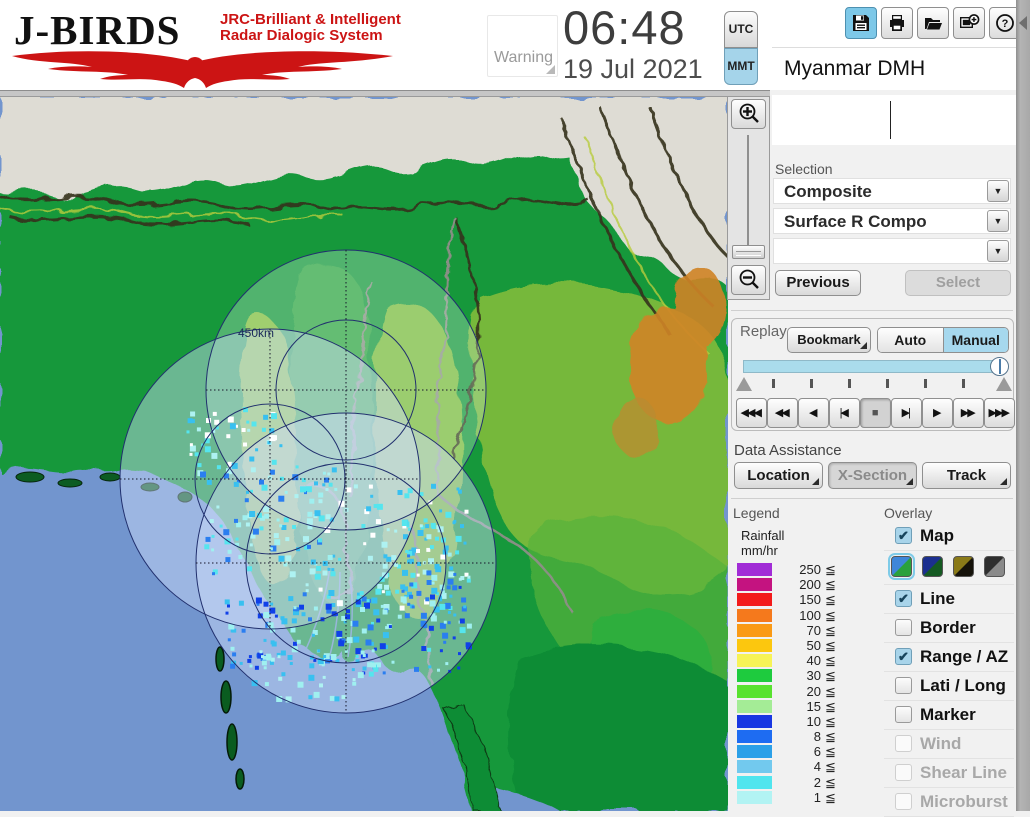 The height and width of the screenshot is (817, 1030). I want to click on map-checkbox: ✔, so click(903, 535).